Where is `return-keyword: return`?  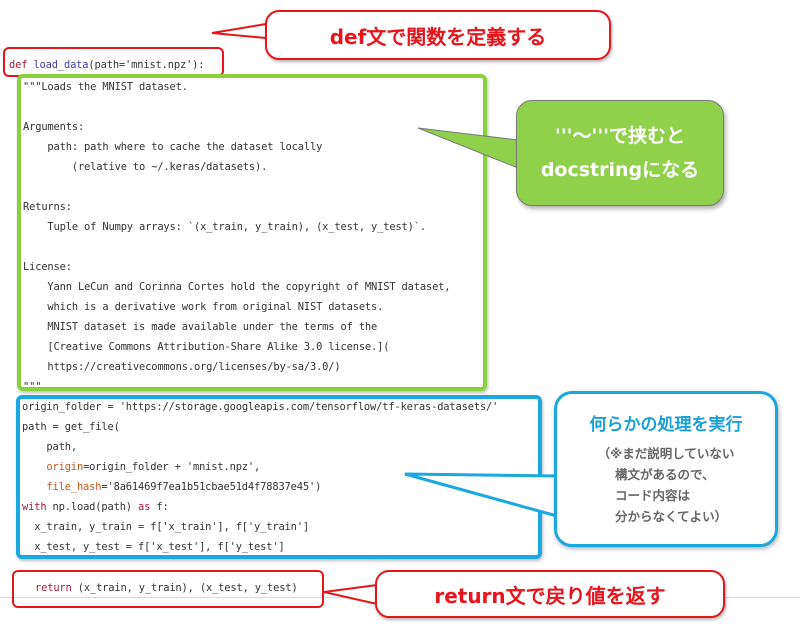
return-keyword: return is located at coordinates (53, 588).